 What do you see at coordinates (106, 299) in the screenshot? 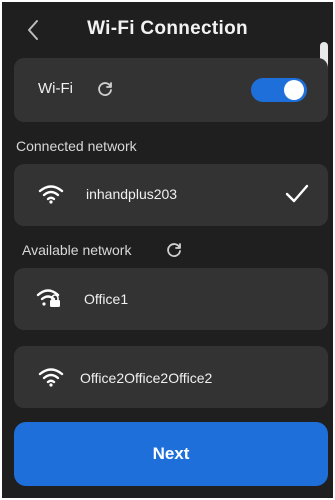
I see `network-name: Office1` at bounding box center [106, 299].